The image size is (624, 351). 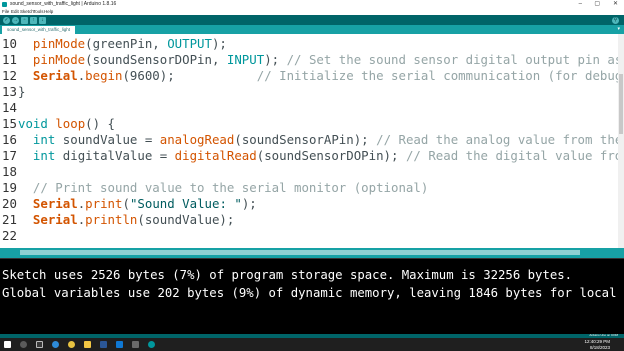 I want to click on toolbar: ✓ → ▫ ↑ ↓ ⚲, so click(x=312, y=20).